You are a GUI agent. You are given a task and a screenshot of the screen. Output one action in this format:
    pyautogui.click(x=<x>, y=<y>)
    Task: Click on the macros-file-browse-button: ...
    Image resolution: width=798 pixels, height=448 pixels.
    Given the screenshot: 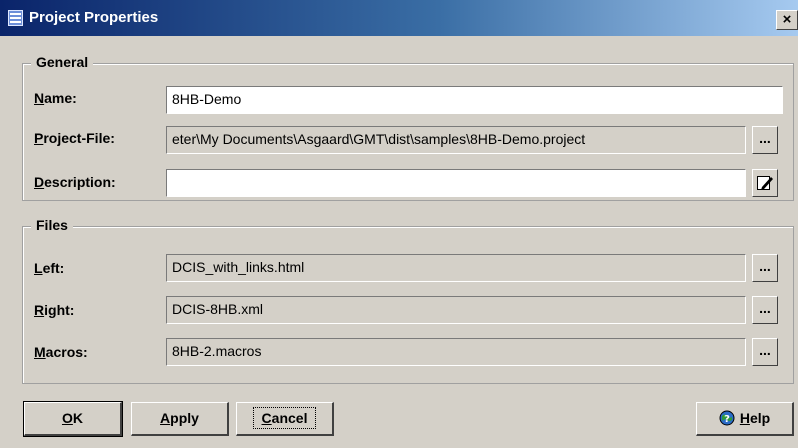 What is the action you would take?
    pyautogui.click(x=765, y=352)
    